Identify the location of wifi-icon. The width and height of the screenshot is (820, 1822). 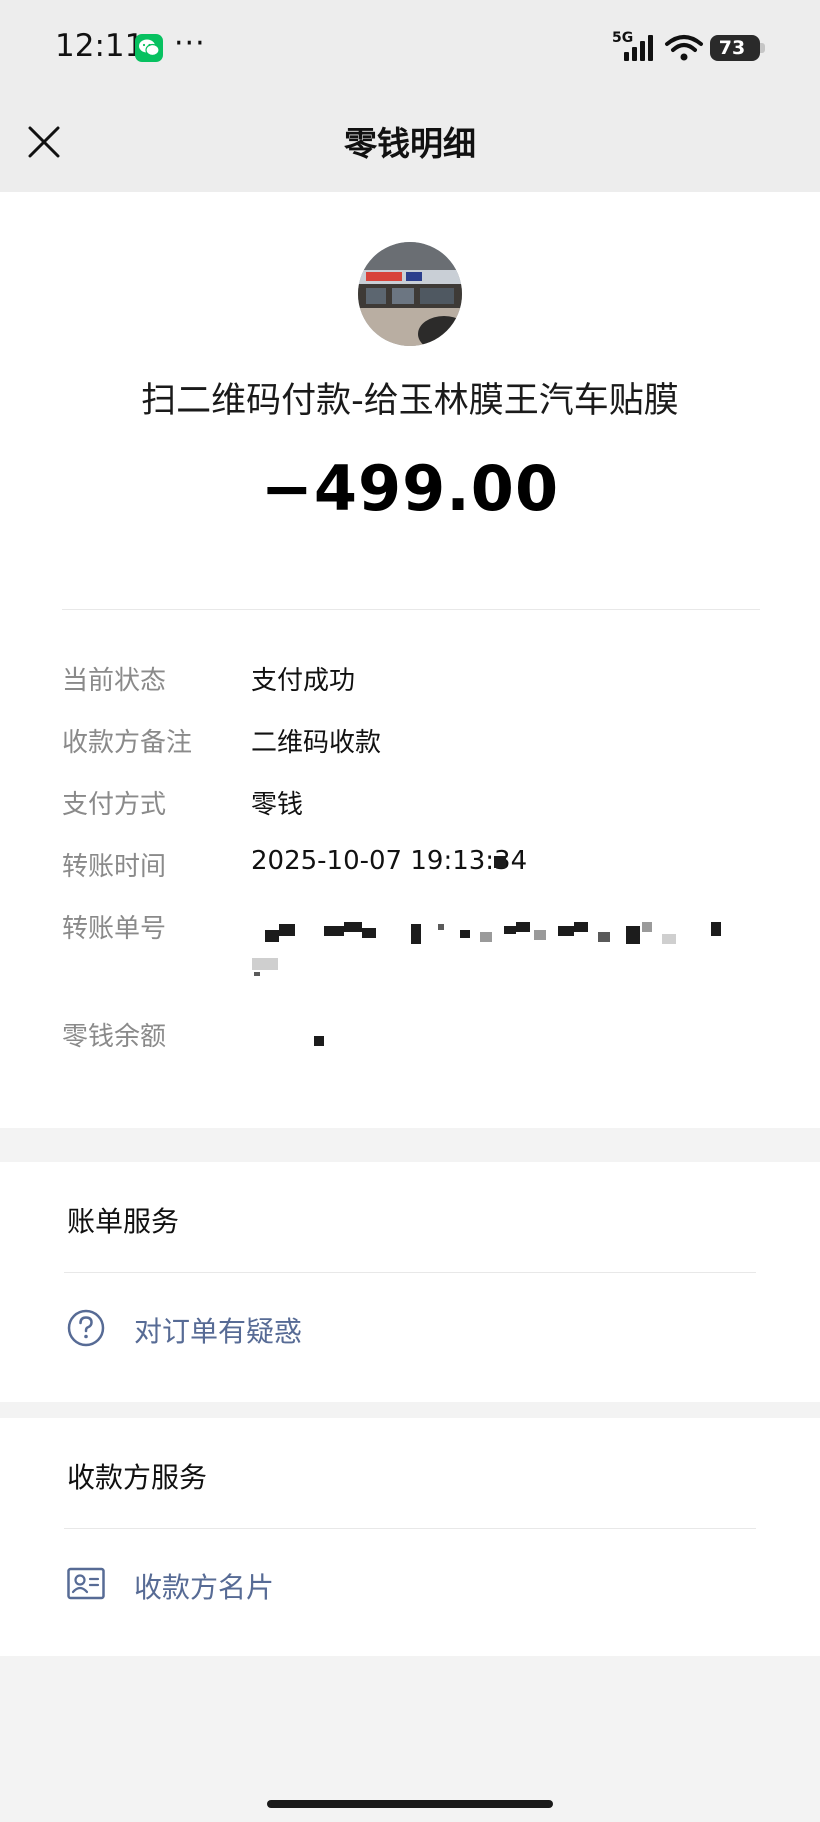
(684, 48).